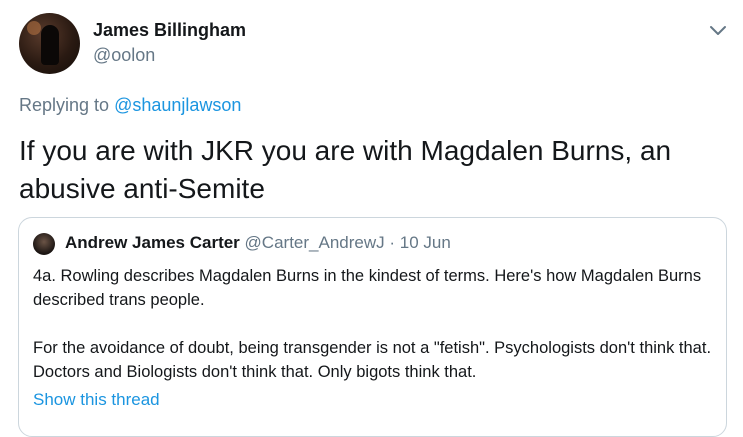 This screenshot has height=437, width=743. I want to click on author-handle: @oolon, so click(124, 55).